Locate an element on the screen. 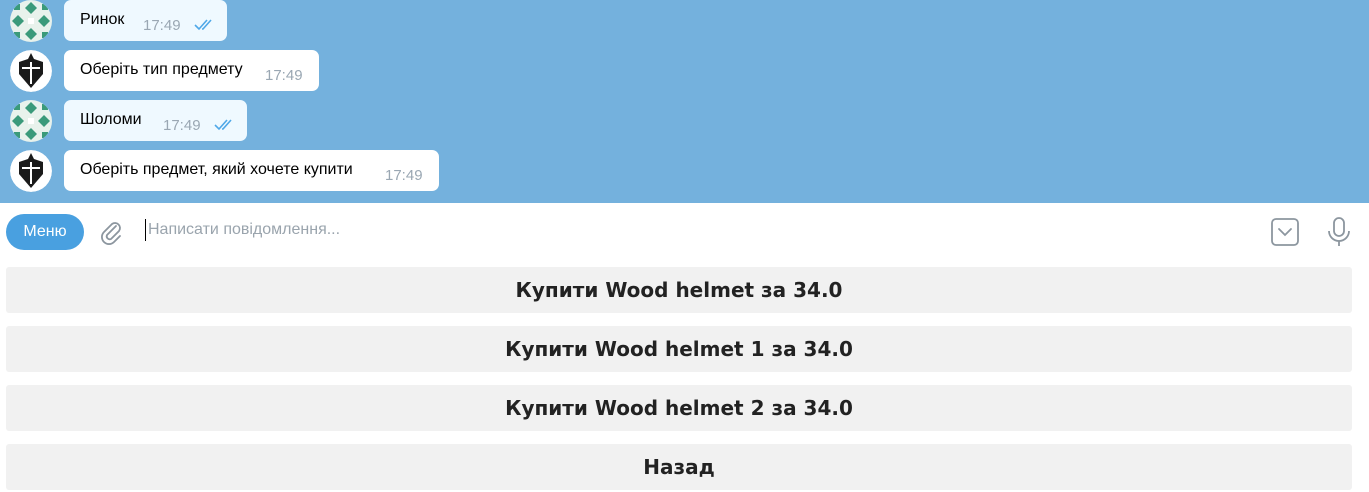  keyboard-toggle-icon is located at coordinates (1285, 232).